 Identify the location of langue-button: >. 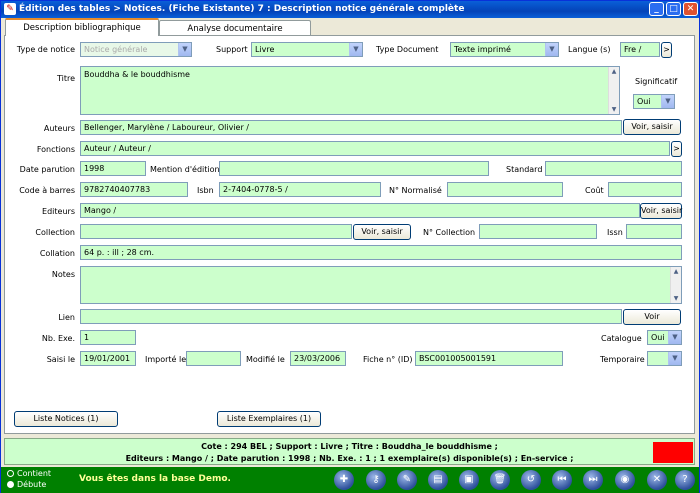
(666, 50).